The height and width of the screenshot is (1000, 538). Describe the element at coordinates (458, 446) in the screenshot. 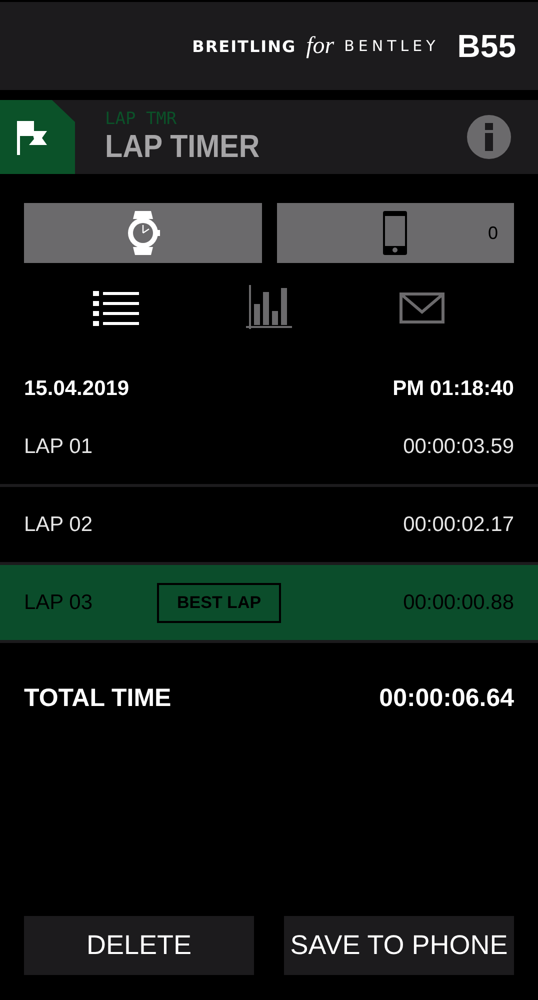

I see `lap-time: 00:00:03.59` at that location.